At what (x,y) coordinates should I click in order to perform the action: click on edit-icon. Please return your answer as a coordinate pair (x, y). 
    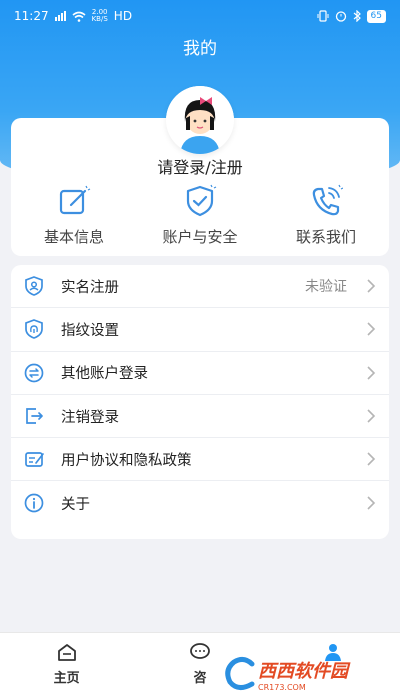
    Looking at the image, I should click on (75, 200).